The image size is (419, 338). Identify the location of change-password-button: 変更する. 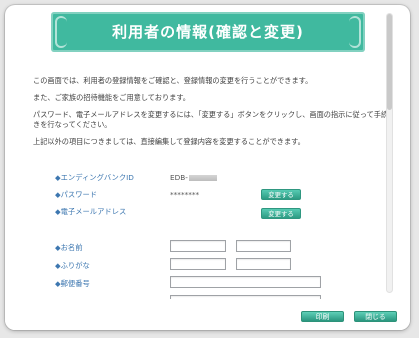
(281, 194).